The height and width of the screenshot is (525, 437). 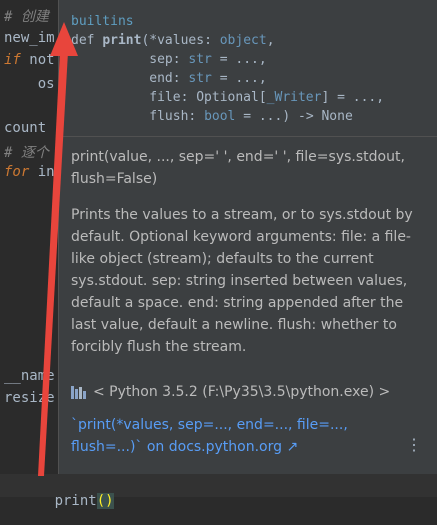 I want to click on code-line: # 创建, so click(x=26, y=17).